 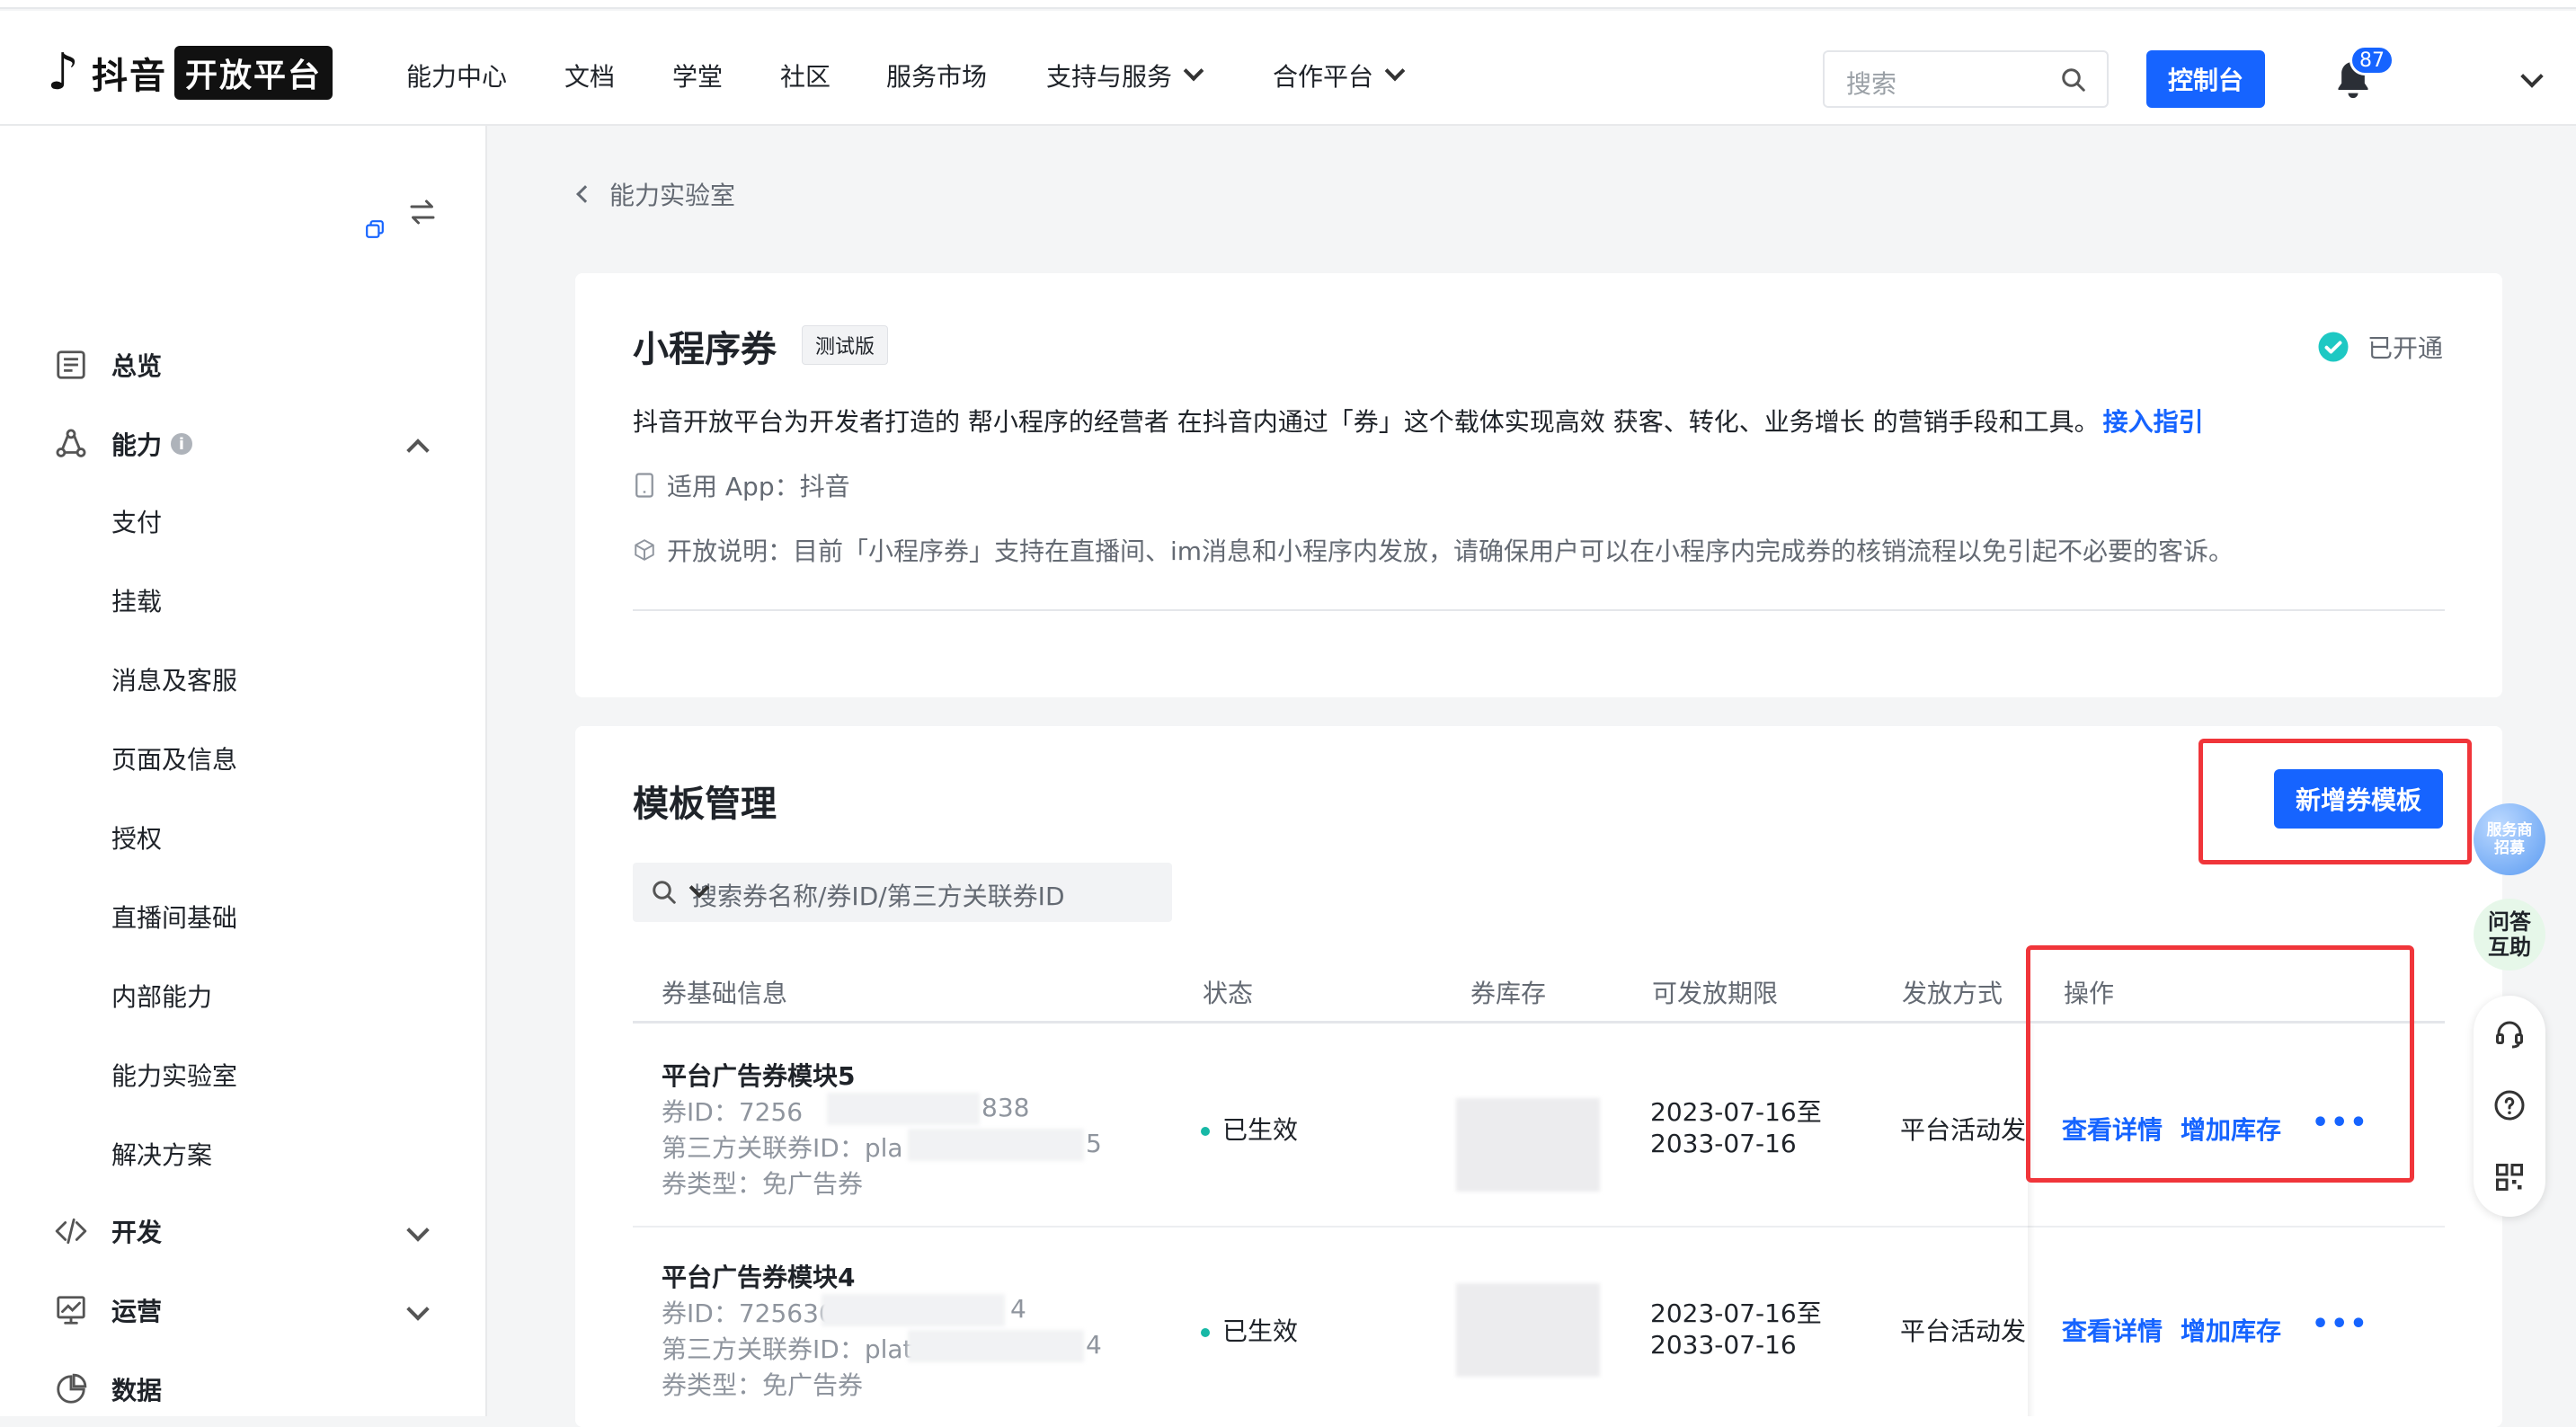 I want to click on logo-badge: 开放平台, so click(x=254, y=73).